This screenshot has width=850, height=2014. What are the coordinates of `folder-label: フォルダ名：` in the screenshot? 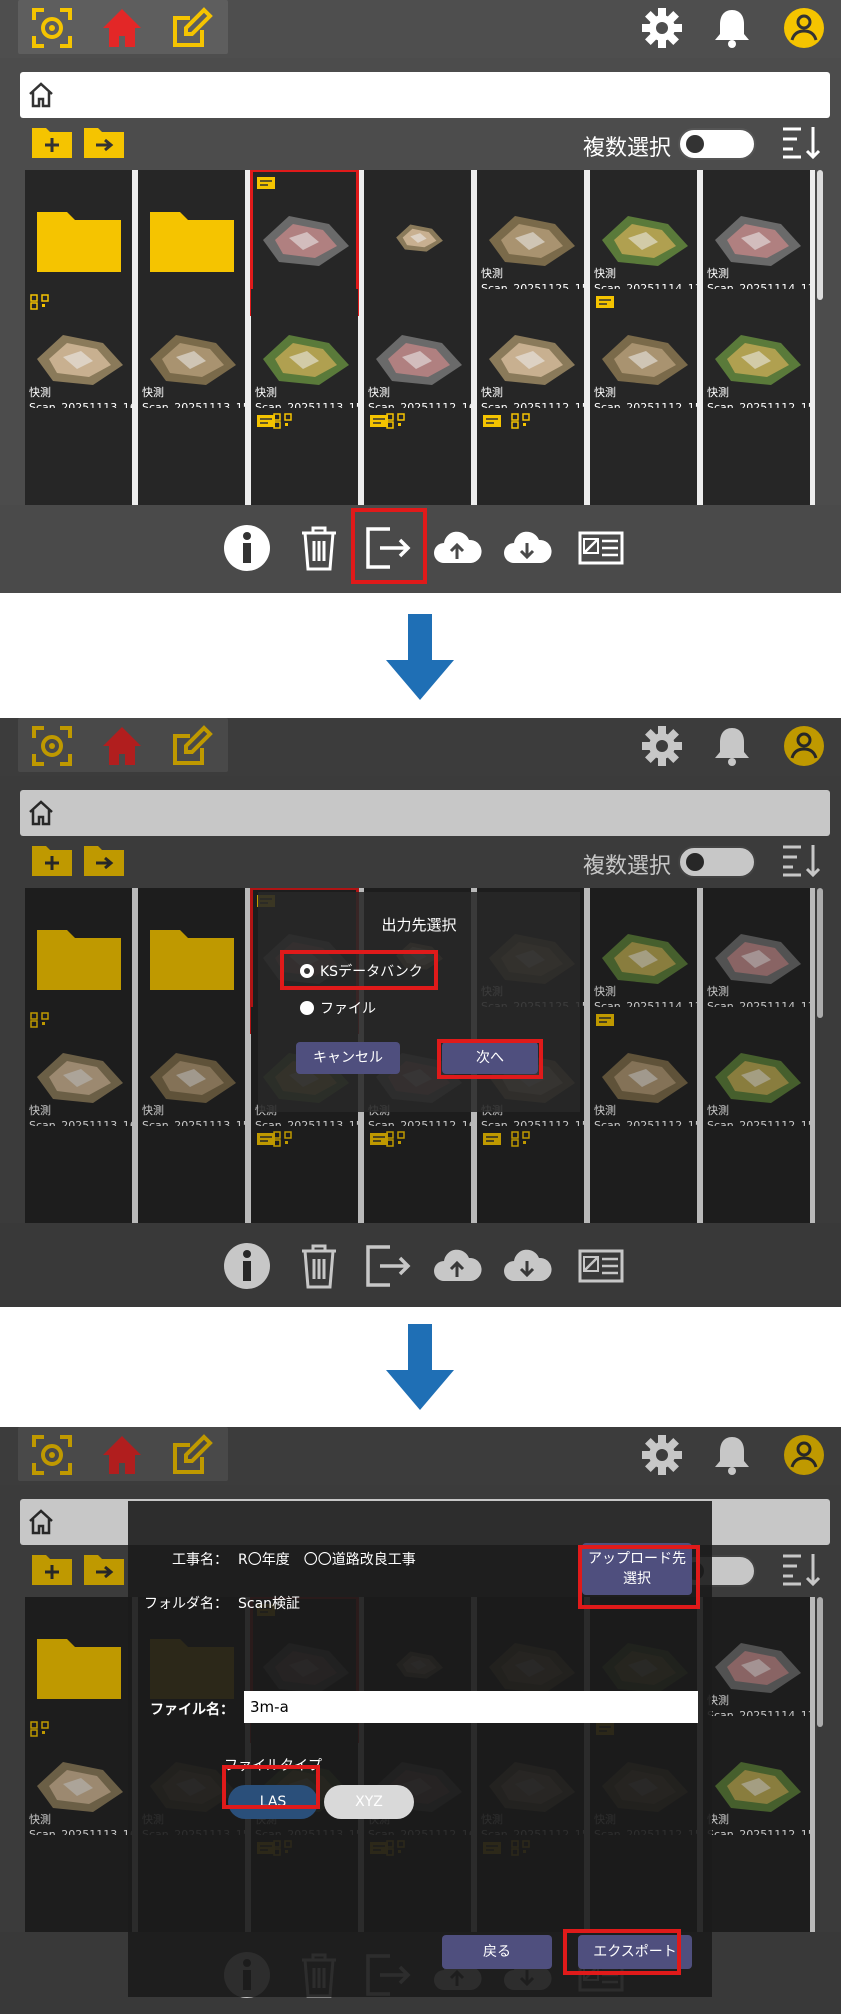 It's located at (186, 1604).